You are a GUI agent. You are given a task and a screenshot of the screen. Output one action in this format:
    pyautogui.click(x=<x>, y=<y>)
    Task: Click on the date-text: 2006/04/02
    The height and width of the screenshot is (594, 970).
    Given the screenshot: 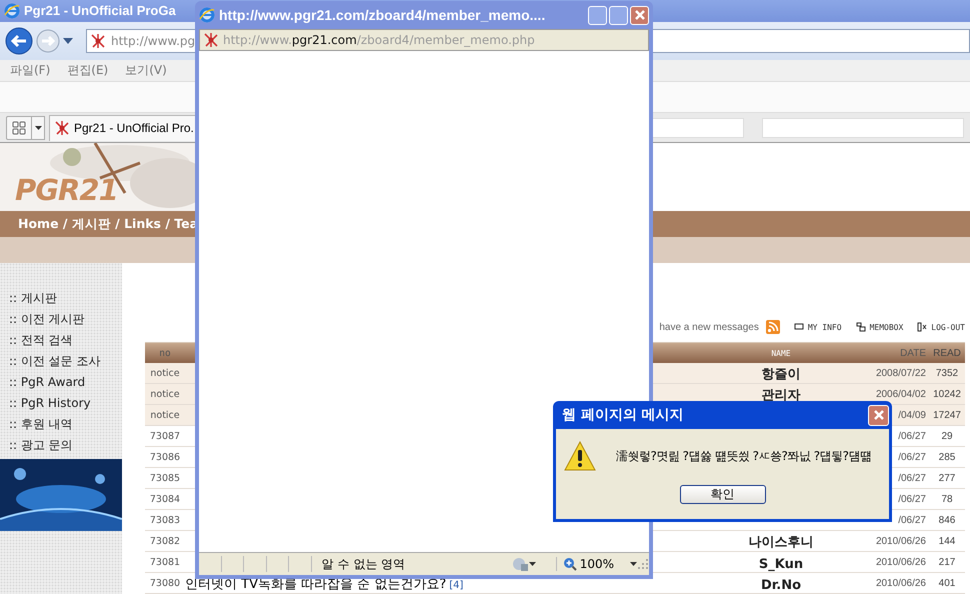 What is the action you would take?
    pyautogui.click(x=901, y=394)
    